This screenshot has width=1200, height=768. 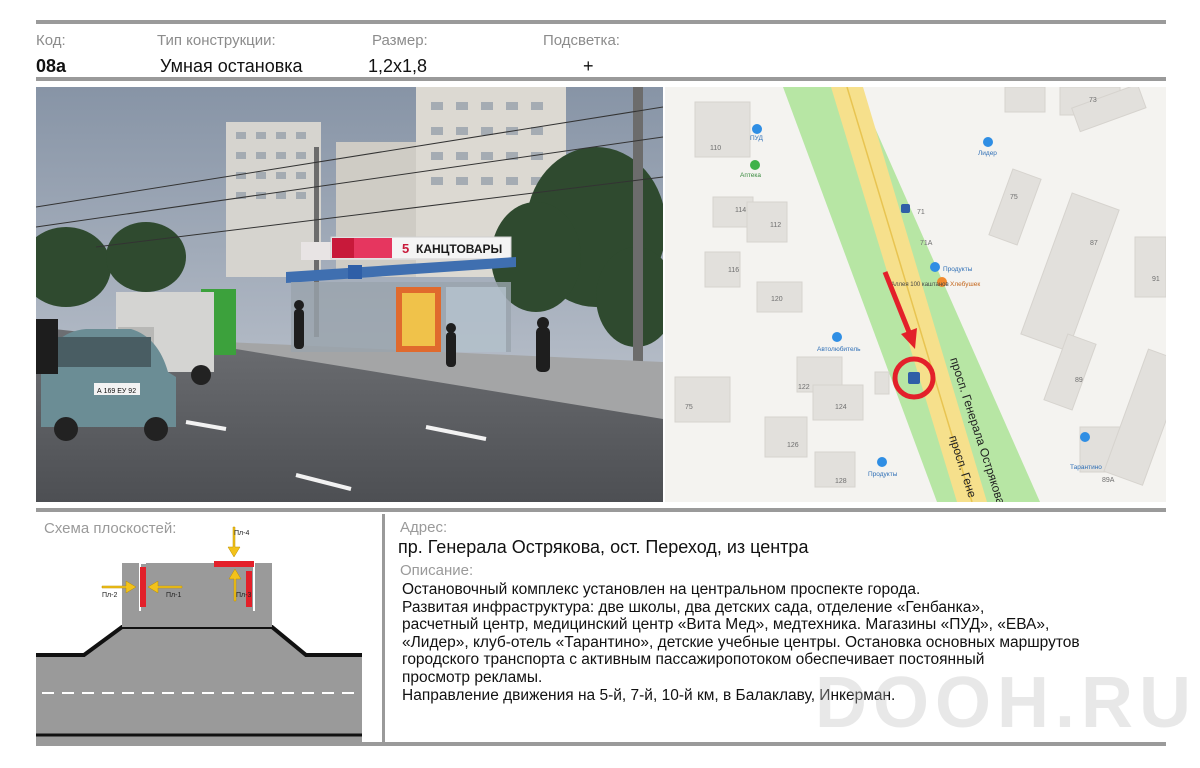 What do you see at coordinates (601, 510) in the screenshot?
I see `section-divider` at bounding box center [601, 510].